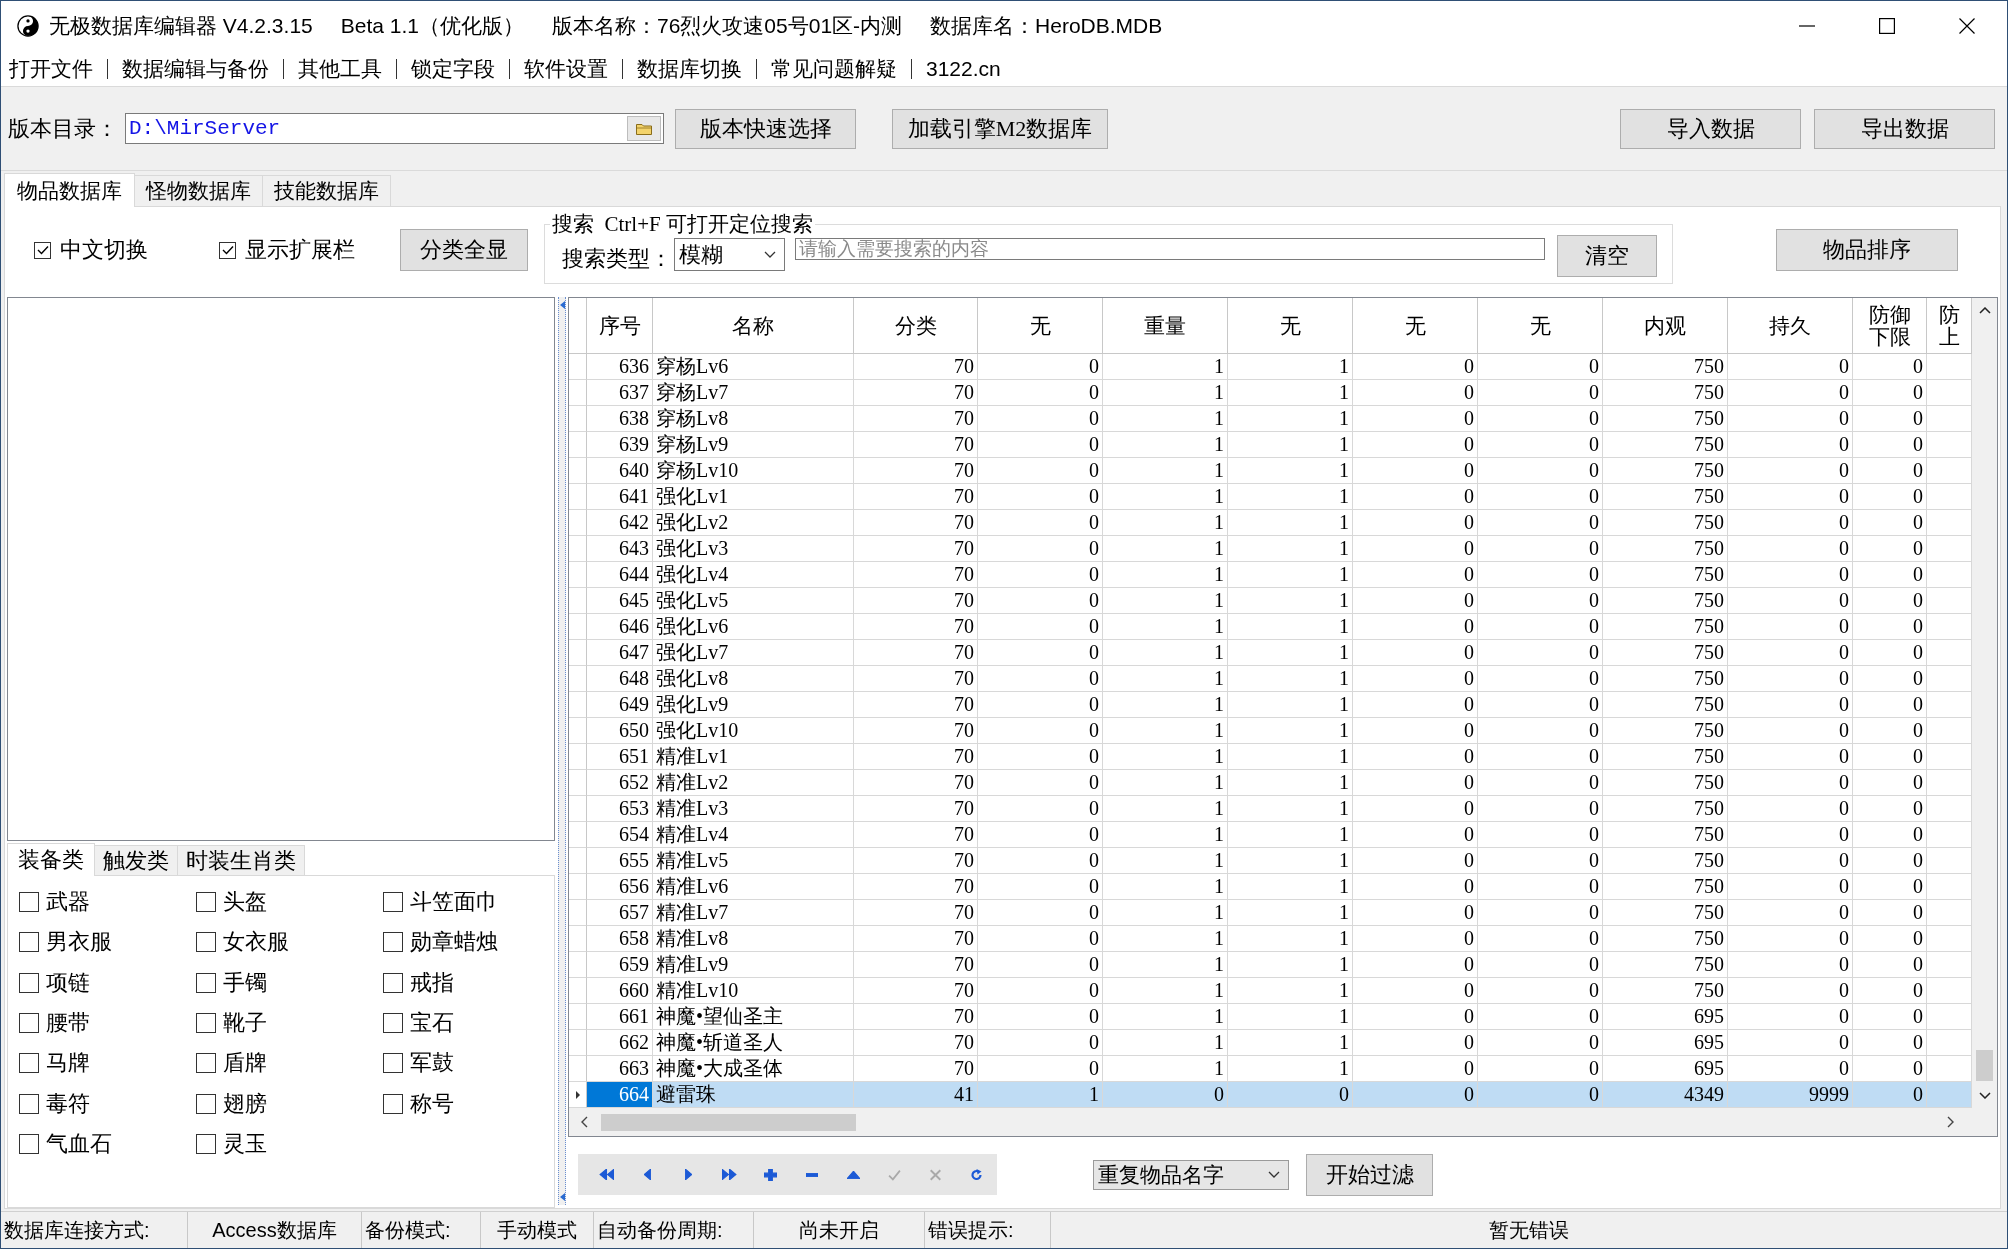 The height and width of the screenshot is (1249, 2008). I want to click on table-row: 640 穿杨Lv10 70 0 1 1 0 0 750 0 0, so click(1270, 471).